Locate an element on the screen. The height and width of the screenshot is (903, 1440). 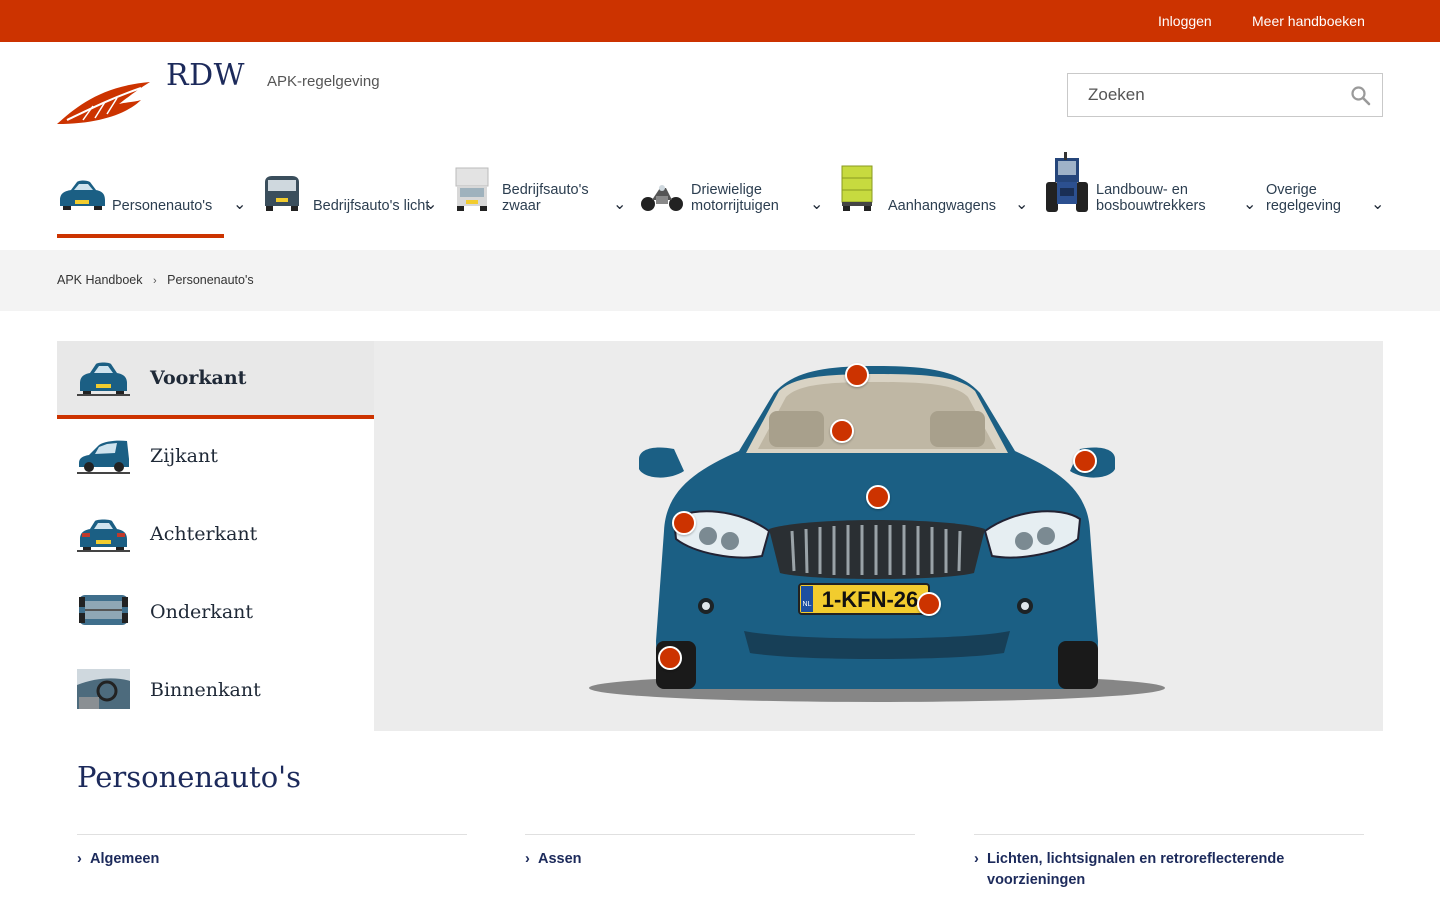
nav-item-personenautos: Personenauto's is located at coordinates (140, 194).